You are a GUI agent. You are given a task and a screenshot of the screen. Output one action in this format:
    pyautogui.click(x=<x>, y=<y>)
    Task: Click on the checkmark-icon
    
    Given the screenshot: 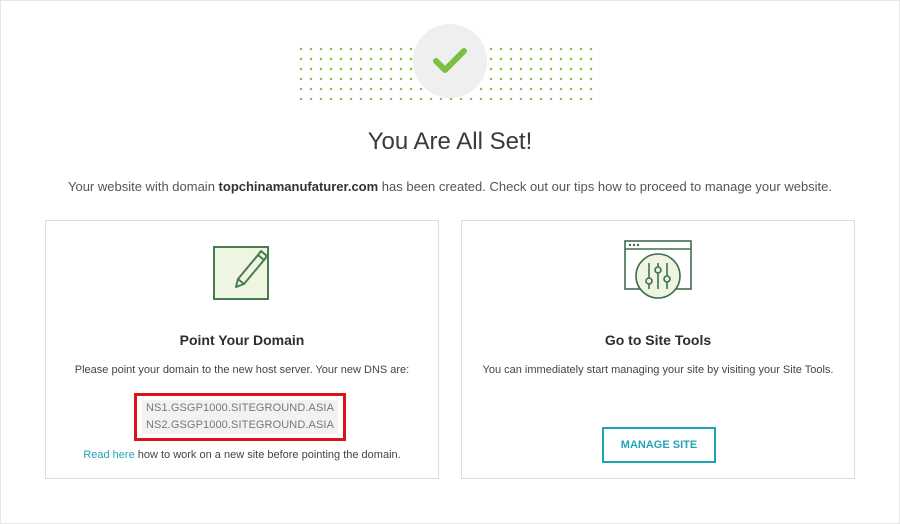 What is the action you would take?
    pyautogui.click(x=450, y=60)
    